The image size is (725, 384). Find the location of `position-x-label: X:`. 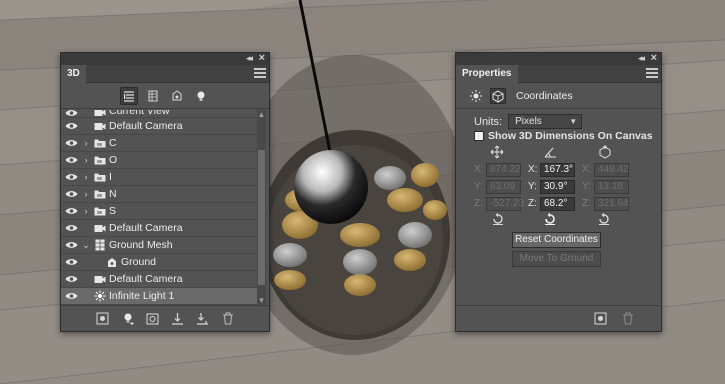

position-x-label: X: is located at coordinates (479, 169).